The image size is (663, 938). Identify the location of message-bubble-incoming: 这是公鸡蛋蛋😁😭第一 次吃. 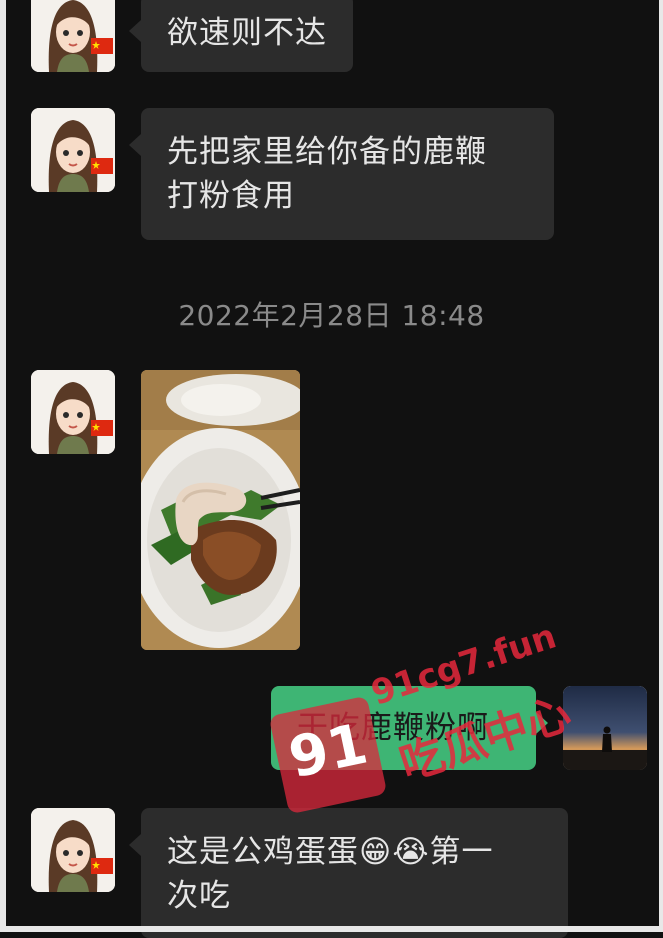
(348, 873).